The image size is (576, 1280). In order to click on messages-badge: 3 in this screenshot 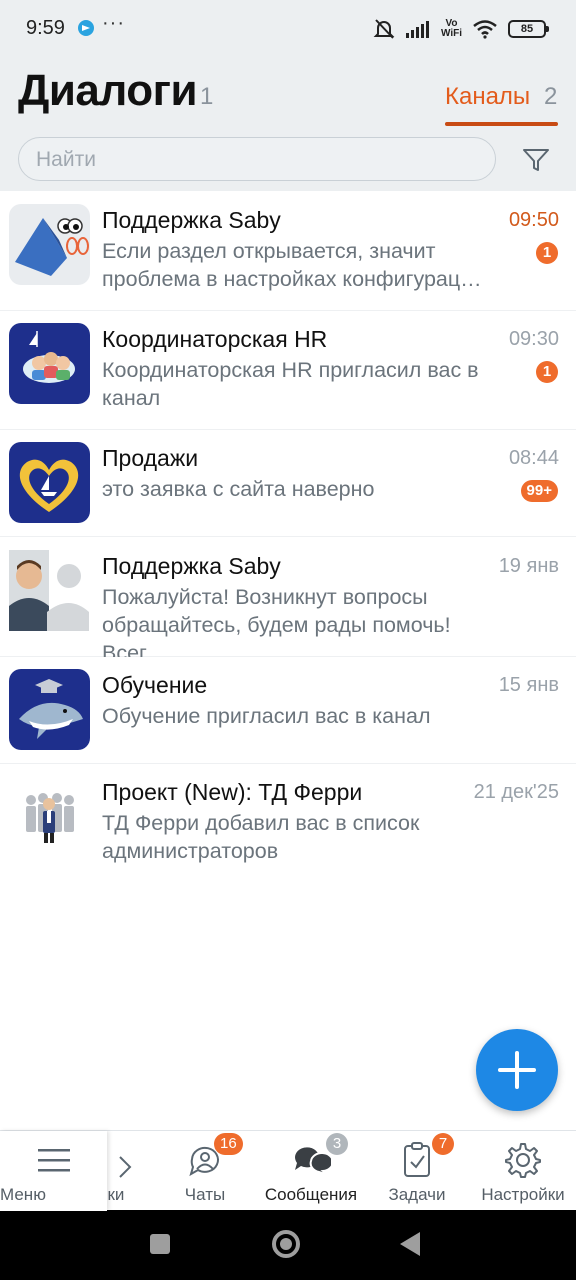, I will do `click(337, 1144)`.